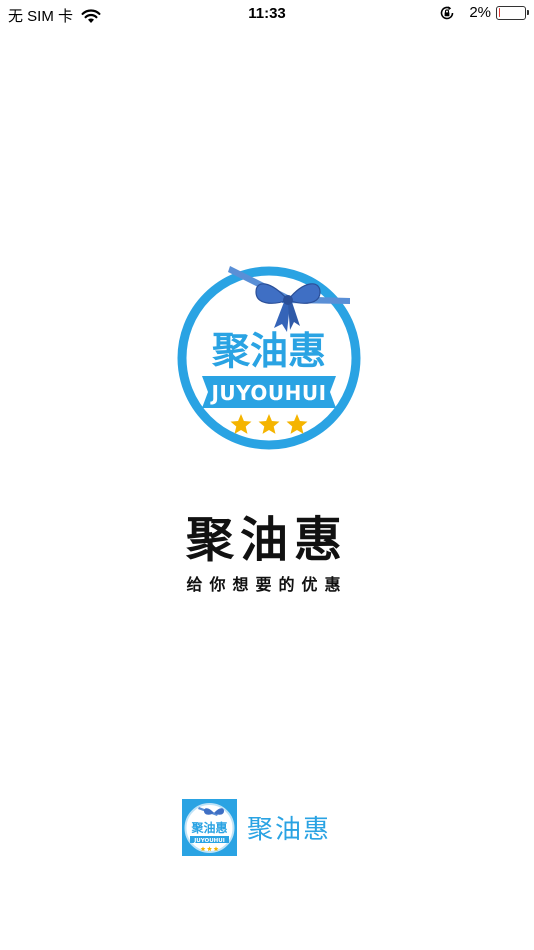 The width and height of the screenshot is (534, 950). What do you see at coordinates (267, 393) in the screenshot?
I see `logo-en-text: JUYOUHUI` at bounding box center [267, 393].